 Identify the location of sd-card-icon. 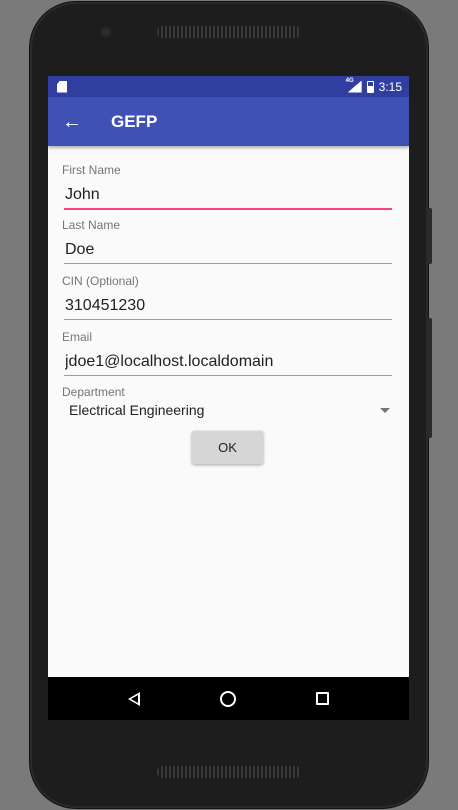
(62, 86).